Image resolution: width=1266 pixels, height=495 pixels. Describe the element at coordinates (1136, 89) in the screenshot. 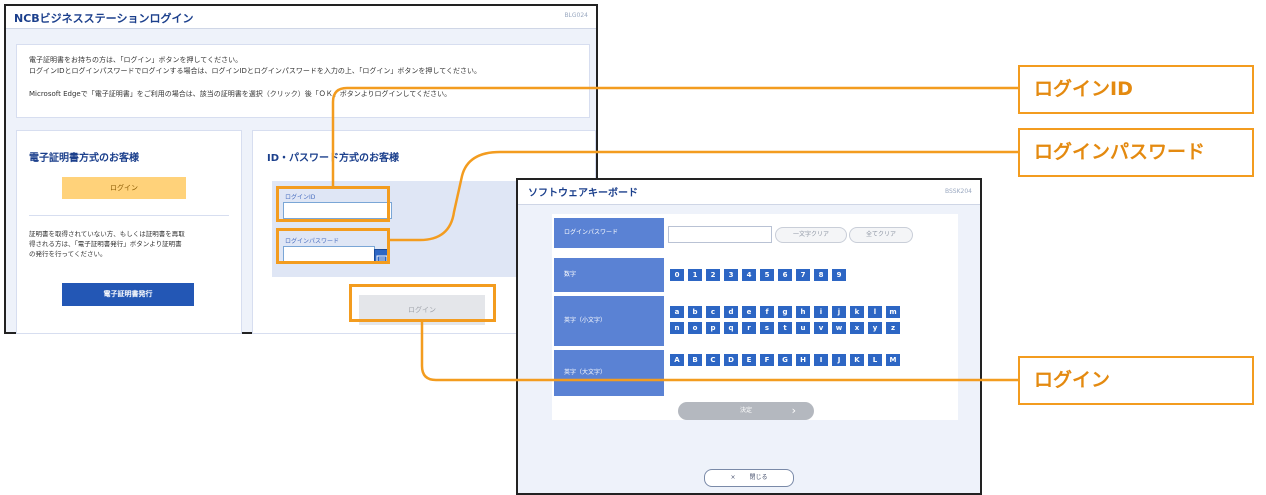

I see `callout-login-id: ログインID` at that location.